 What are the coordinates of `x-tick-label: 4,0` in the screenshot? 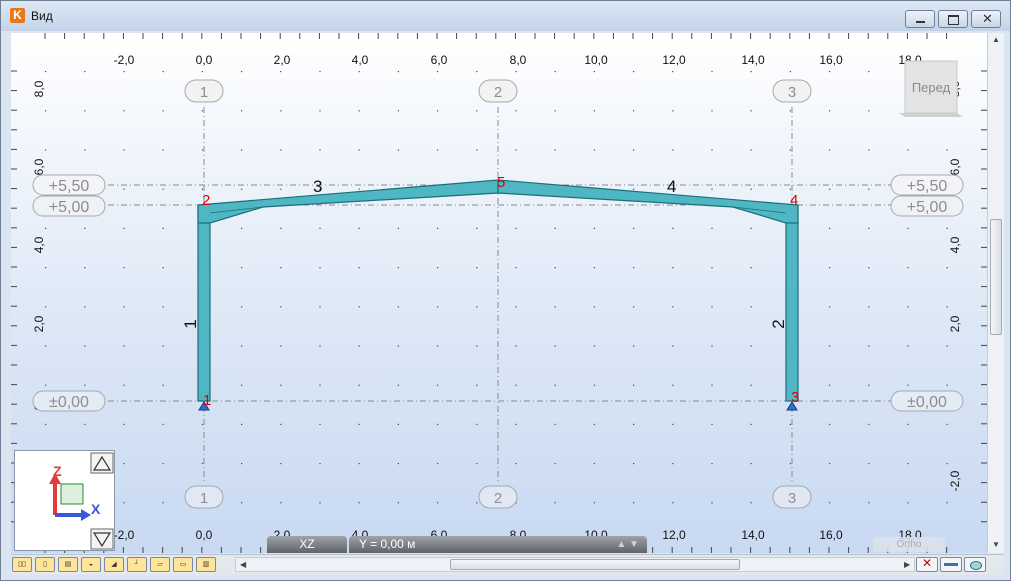 It's located at (360, 60).